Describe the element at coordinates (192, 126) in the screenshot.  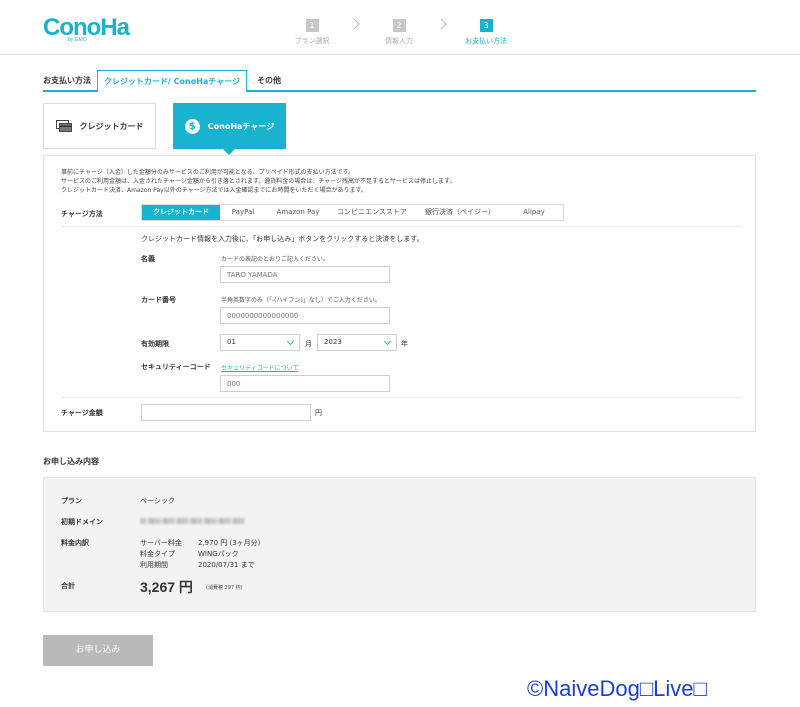
I see `dollar-coin-icon: $` at that location.